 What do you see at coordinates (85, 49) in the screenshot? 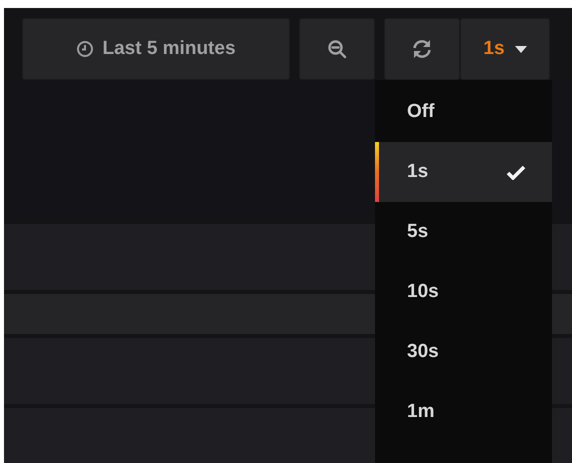
I see `clock-icon` at bounding box center [85, 49].